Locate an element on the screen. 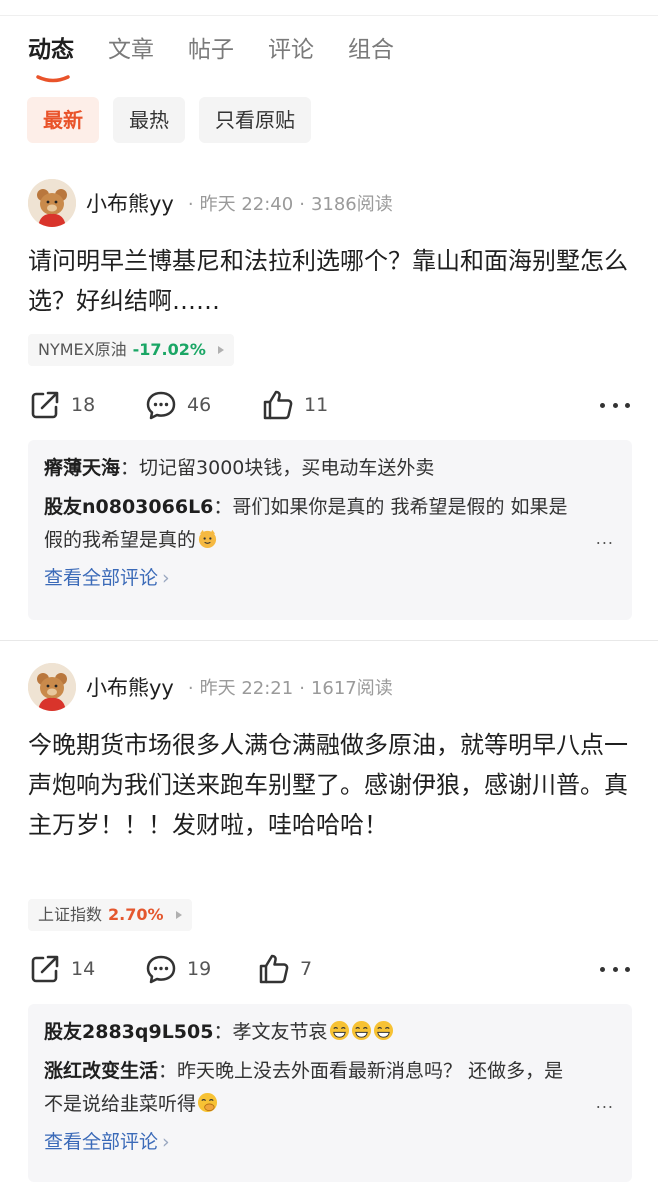 This screenshot has height=1200, width=658. post-time: 昨天 22:40 is located at coordinates (246, 204).